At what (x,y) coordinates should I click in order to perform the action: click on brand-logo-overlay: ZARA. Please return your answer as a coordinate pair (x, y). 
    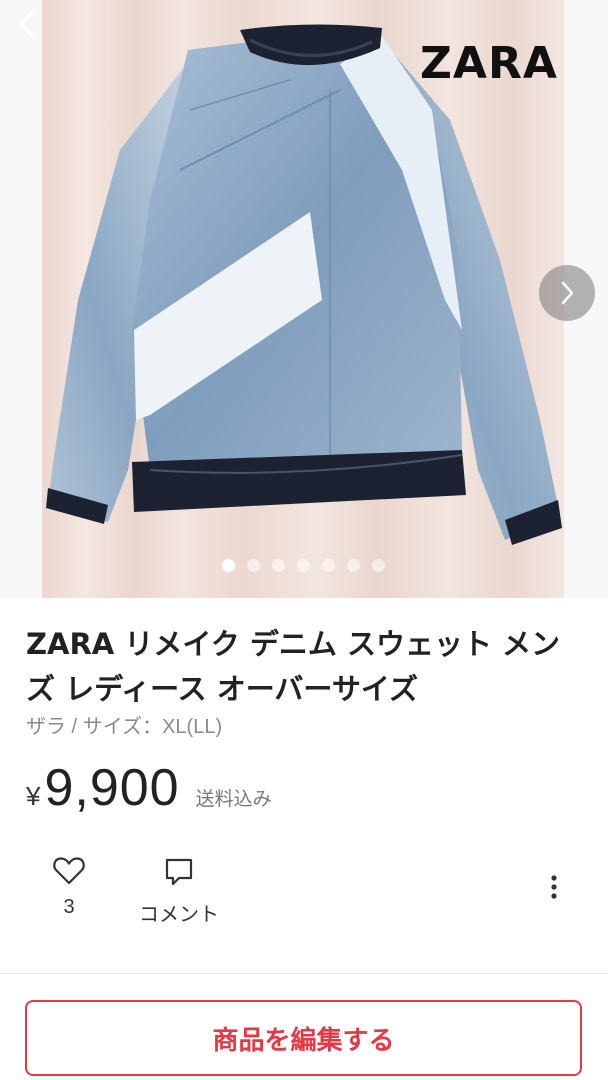
    Looking at the image, I should click on (489, 63).